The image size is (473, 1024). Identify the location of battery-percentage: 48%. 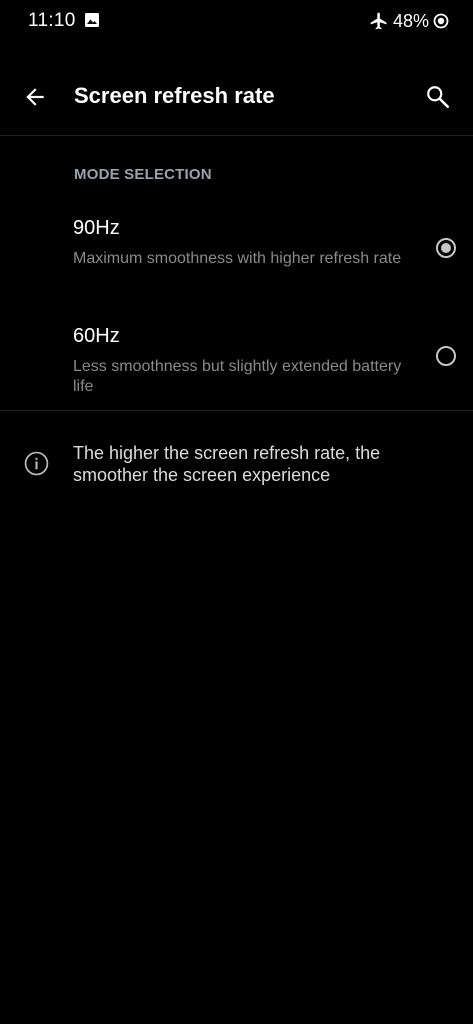
(410, 20).